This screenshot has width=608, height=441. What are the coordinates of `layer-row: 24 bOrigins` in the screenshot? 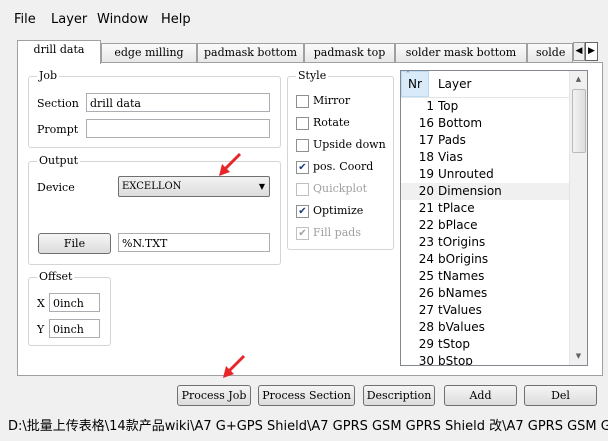 It's located at (485, 259).